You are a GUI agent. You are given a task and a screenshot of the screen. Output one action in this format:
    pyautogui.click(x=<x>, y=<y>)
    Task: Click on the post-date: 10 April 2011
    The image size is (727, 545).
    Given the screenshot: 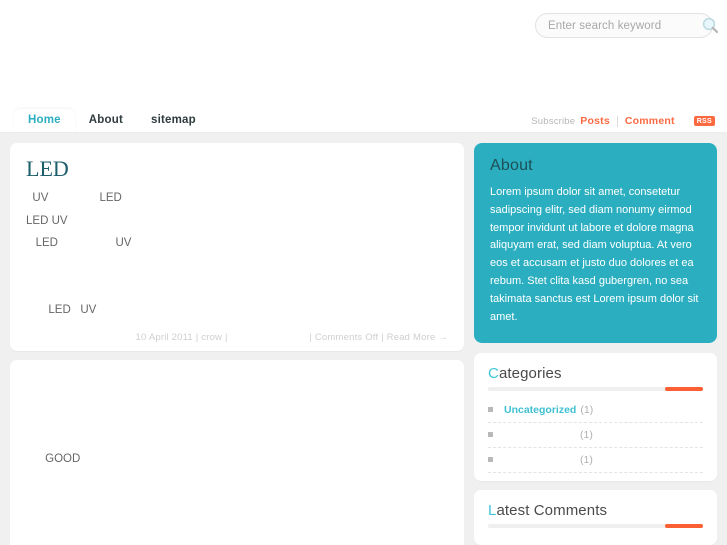 What is the action you would take?
    pyautogui.click(x=164, y=337)
    